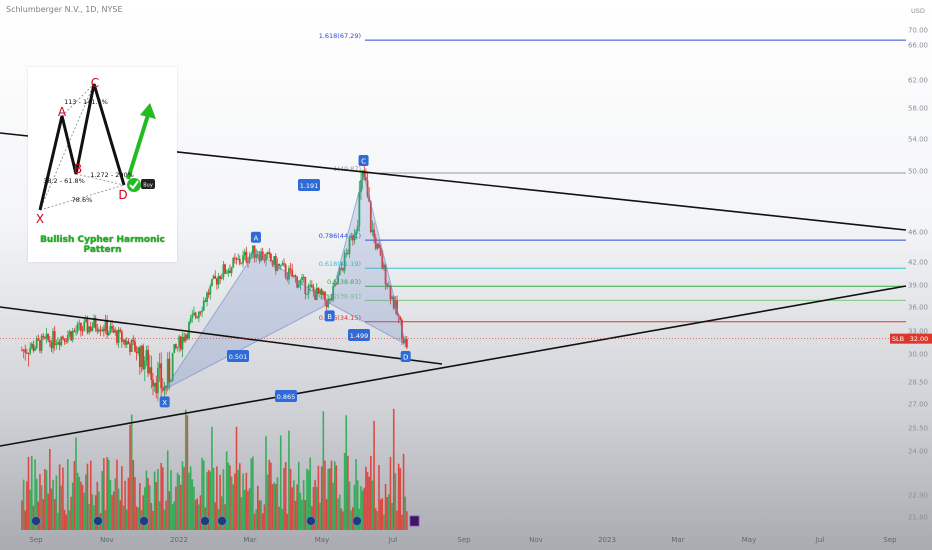 This screenshot has width=932, height=550. What do you see at coordinates (78, 169) in the screenshot?
I see `point-b: B` at bounding box center [78, 169].